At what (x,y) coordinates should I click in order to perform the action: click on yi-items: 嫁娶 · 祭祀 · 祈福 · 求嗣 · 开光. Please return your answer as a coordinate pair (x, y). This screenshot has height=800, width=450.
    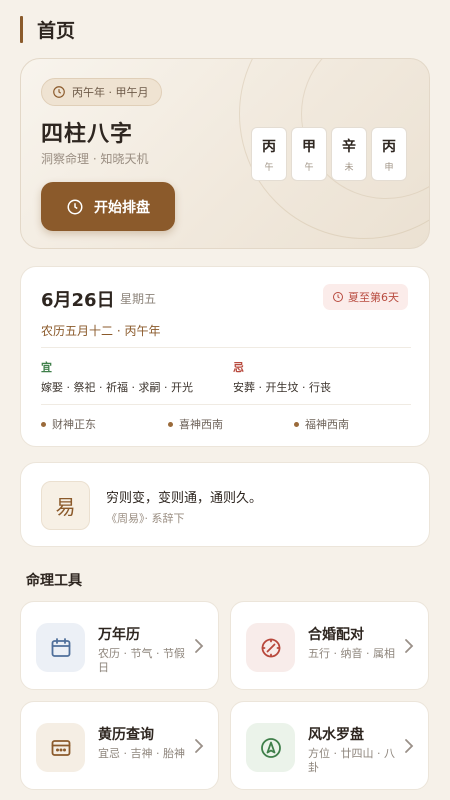
    Looking at the image, I should click on (117, 387).